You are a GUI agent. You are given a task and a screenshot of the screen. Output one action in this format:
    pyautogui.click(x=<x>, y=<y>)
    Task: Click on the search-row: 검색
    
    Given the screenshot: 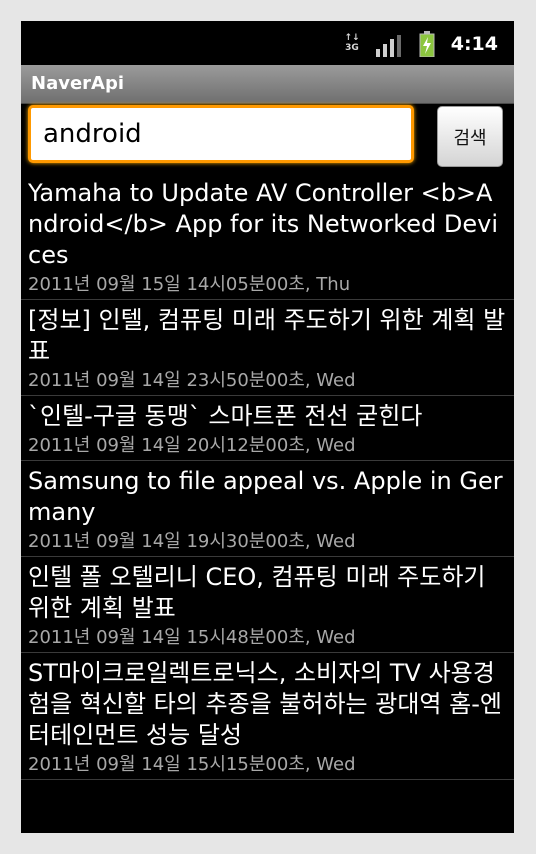 What is the action you would take?
    pyautogui.click(x=267, y=136)
    